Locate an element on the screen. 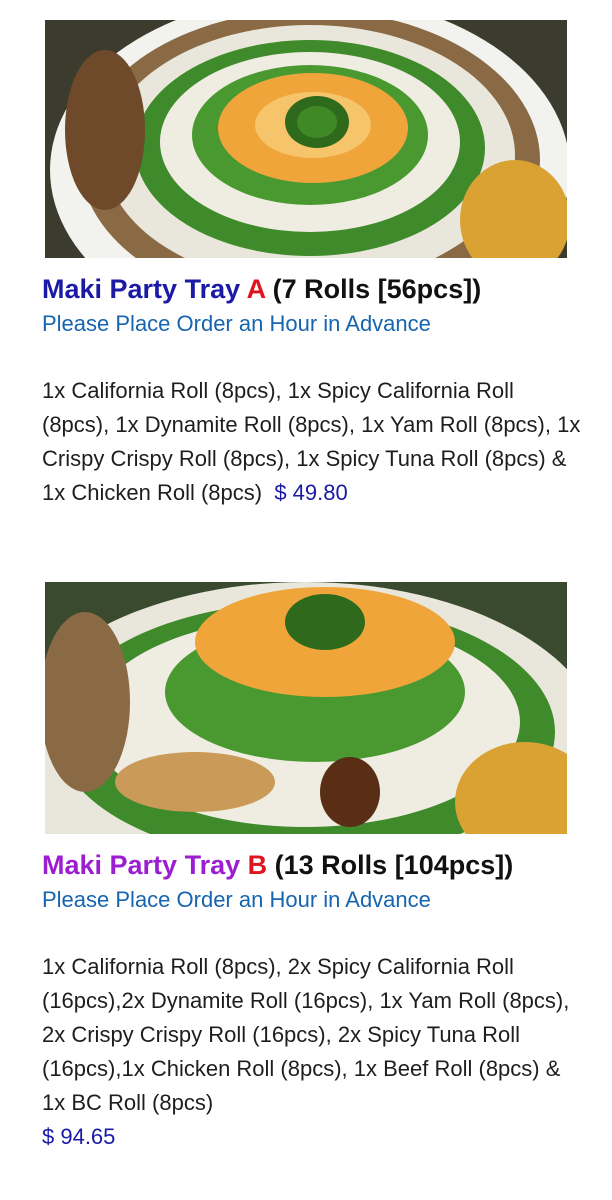  tray-b-letter: B is located at coordinates (257, 865).